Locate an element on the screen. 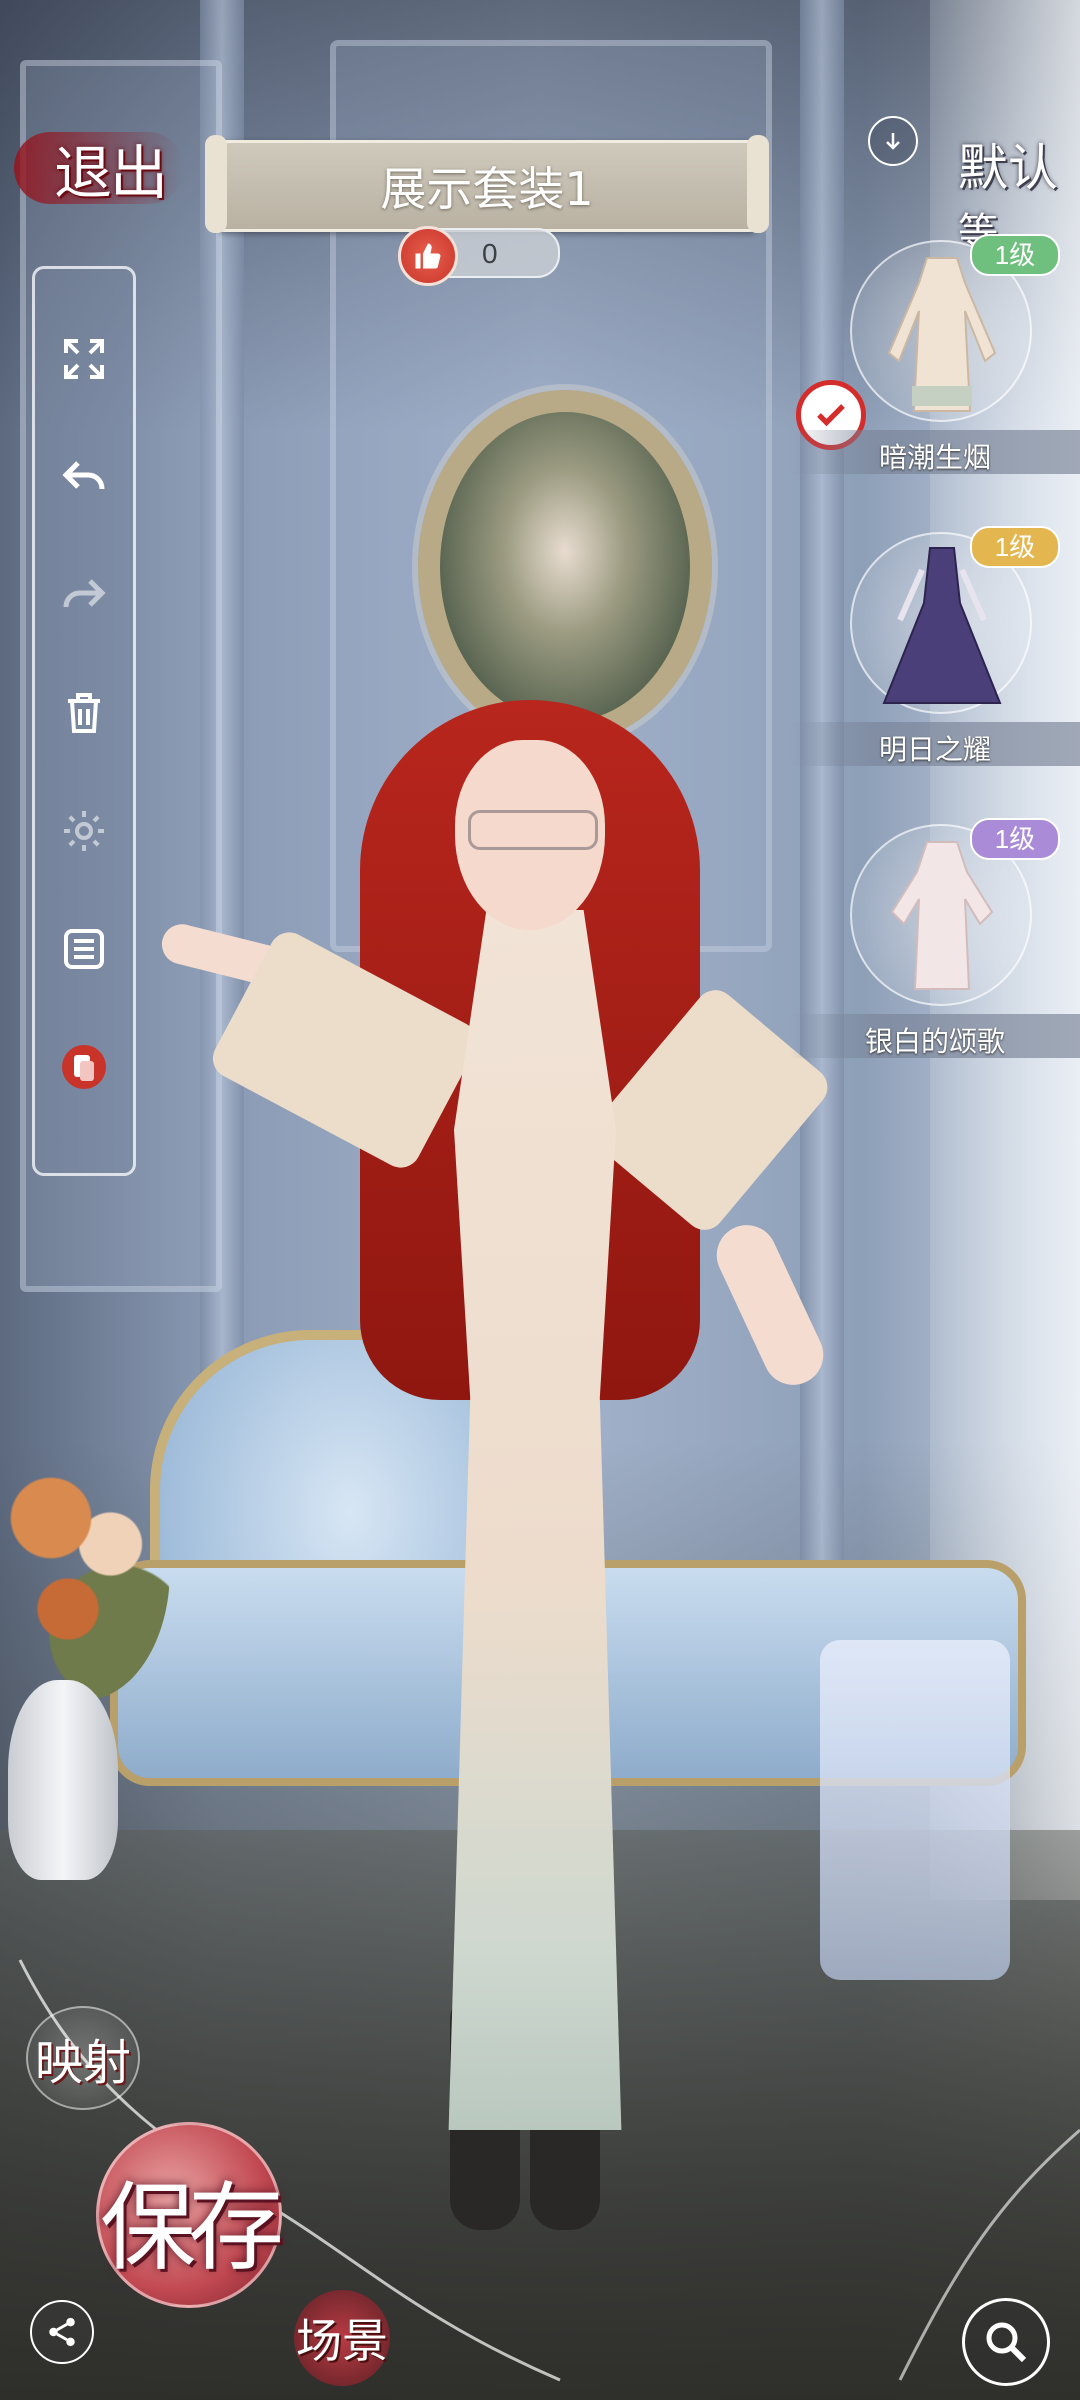  outfit-card: 1级 明日之耀 is located at coordinates (935, 646).